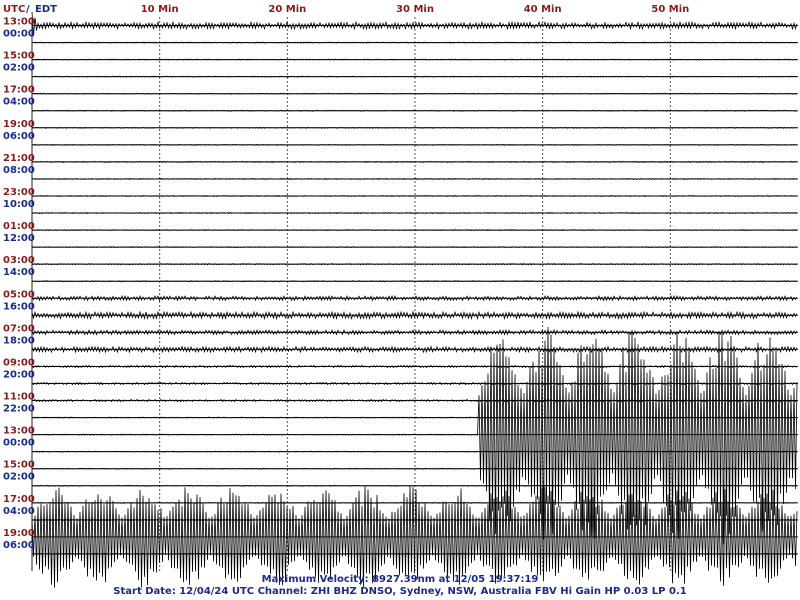  What do you see at coordinates (19, 409) in the screenshot?
I see `row-label-local: 22:00` at bounding box center [19, 409].